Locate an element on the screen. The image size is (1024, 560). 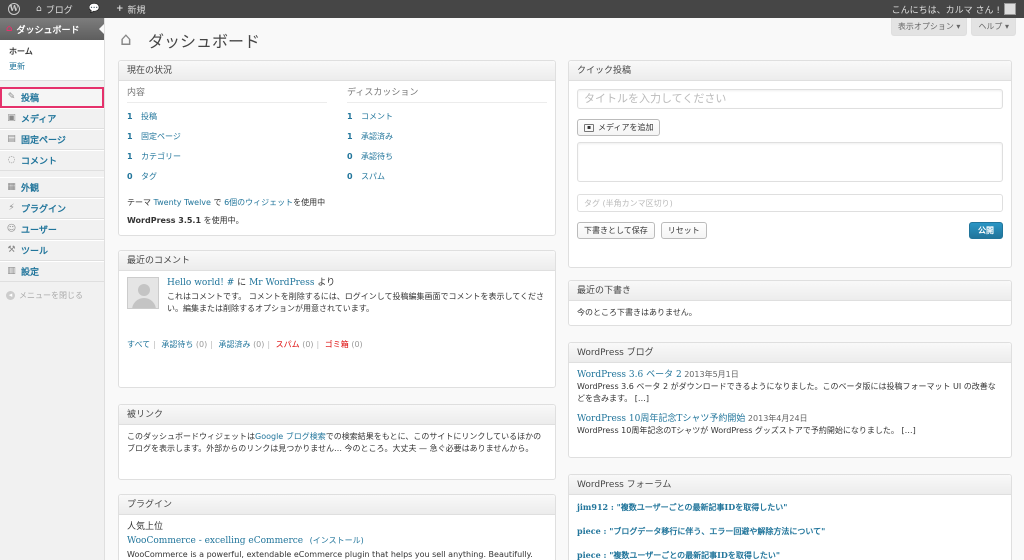
widgets-link: 6個のウィジェット is located at coordinates (258, 202).